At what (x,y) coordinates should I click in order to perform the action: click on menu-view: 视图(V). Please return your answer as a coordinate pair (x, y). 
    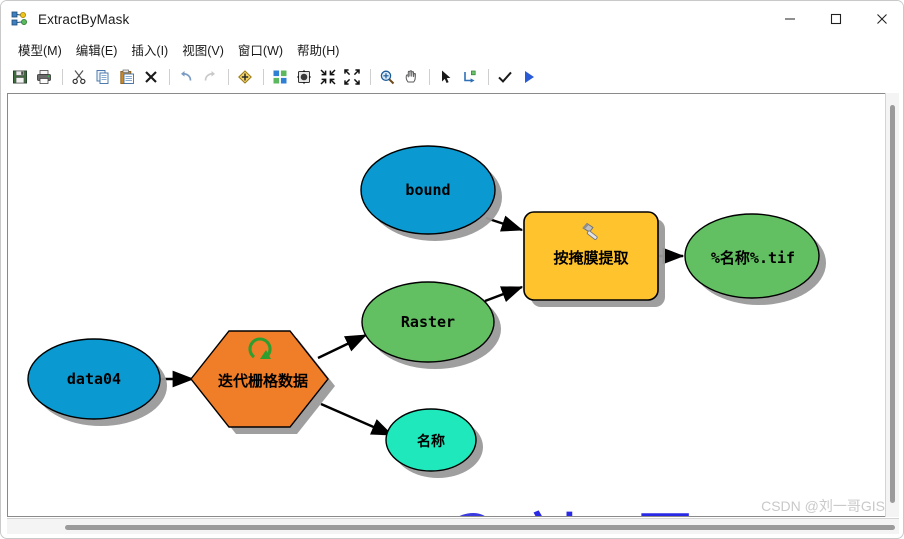
    Looking at the image, I should click on (203, 49).